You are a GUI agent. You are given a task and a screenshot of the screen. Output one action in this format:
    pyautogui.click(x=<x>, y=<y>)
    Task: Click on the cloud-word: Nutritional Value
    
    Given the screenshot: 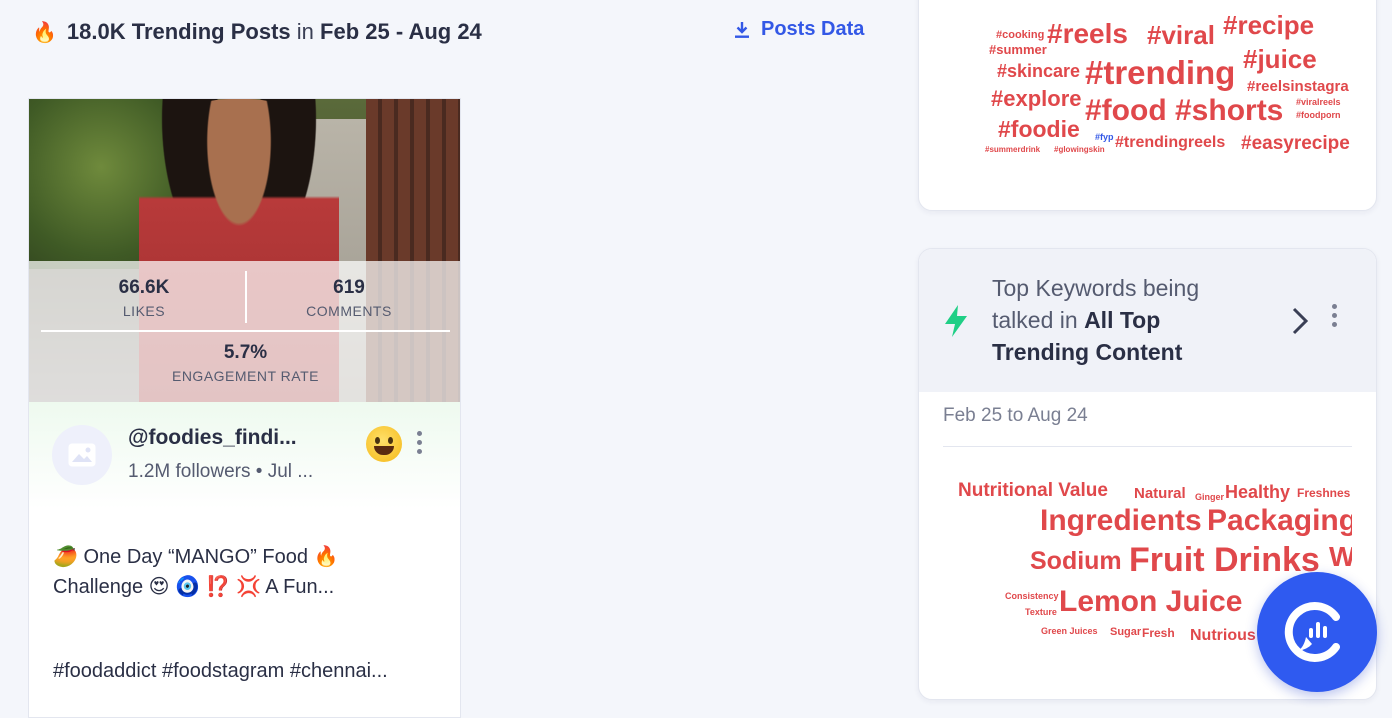 What is the action you would take?
    pyautogui.click(x=1033, y=490)
    